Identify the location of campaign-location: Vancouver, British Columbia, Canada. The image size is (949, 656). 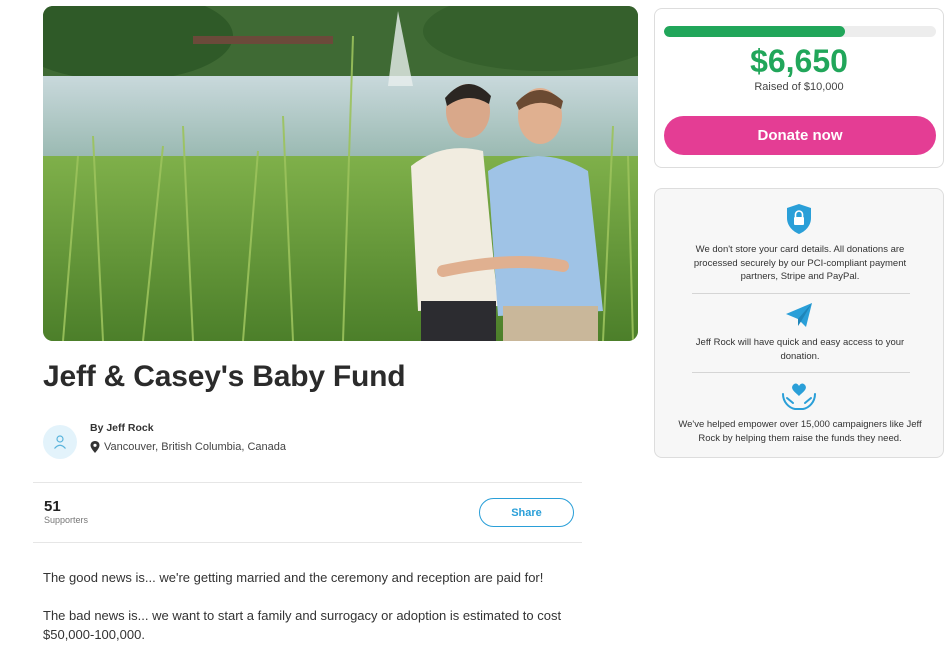
(188, 447).